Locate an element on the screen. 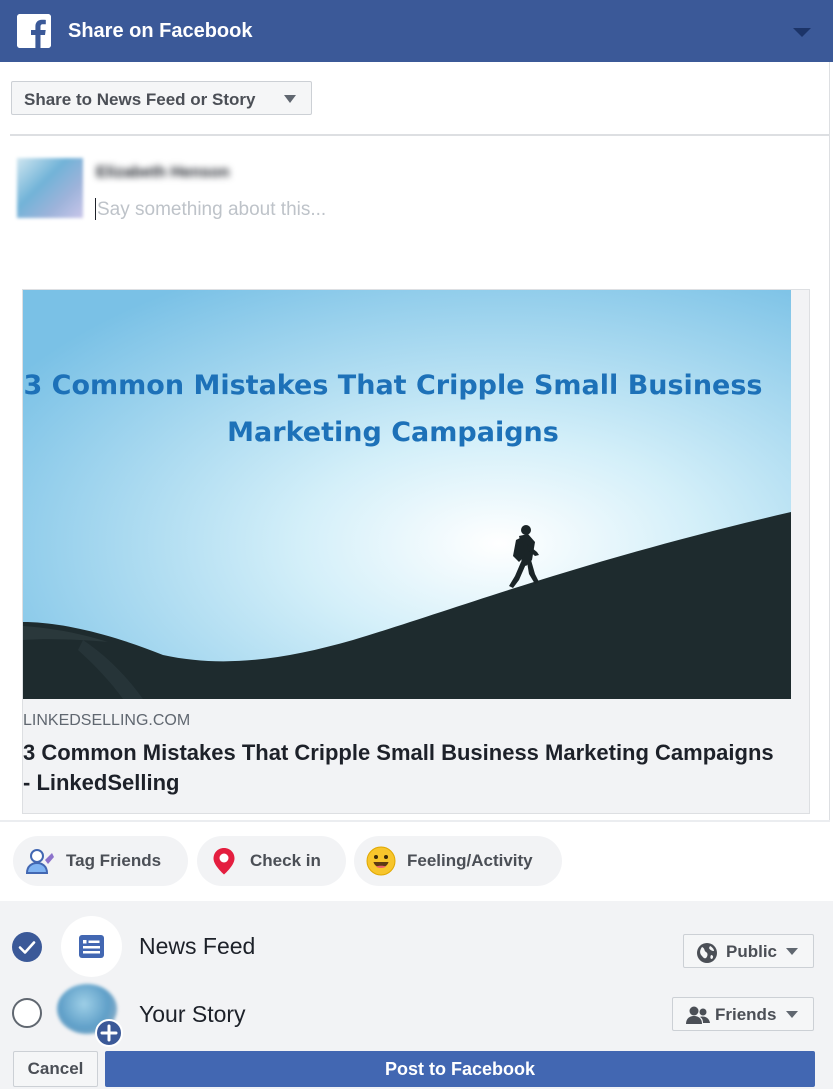  user-avatar is located at coordinates (50, 188).